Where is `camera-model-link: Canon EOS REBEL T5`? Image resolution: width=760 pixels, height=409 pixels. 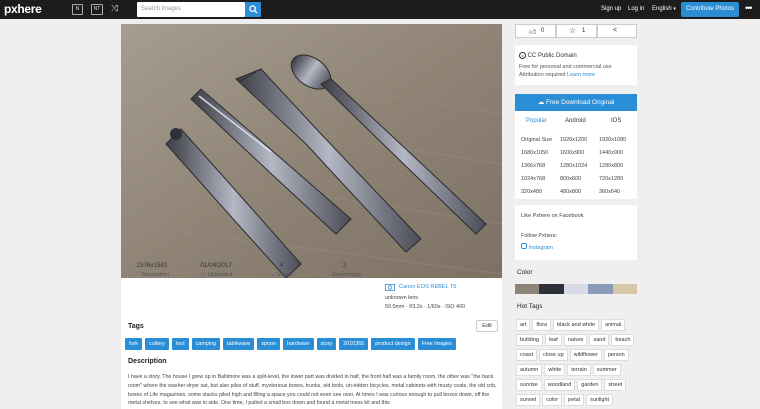 camera-model-link: Canon EOS REBEL T5 is located at coordinates (447, 287).